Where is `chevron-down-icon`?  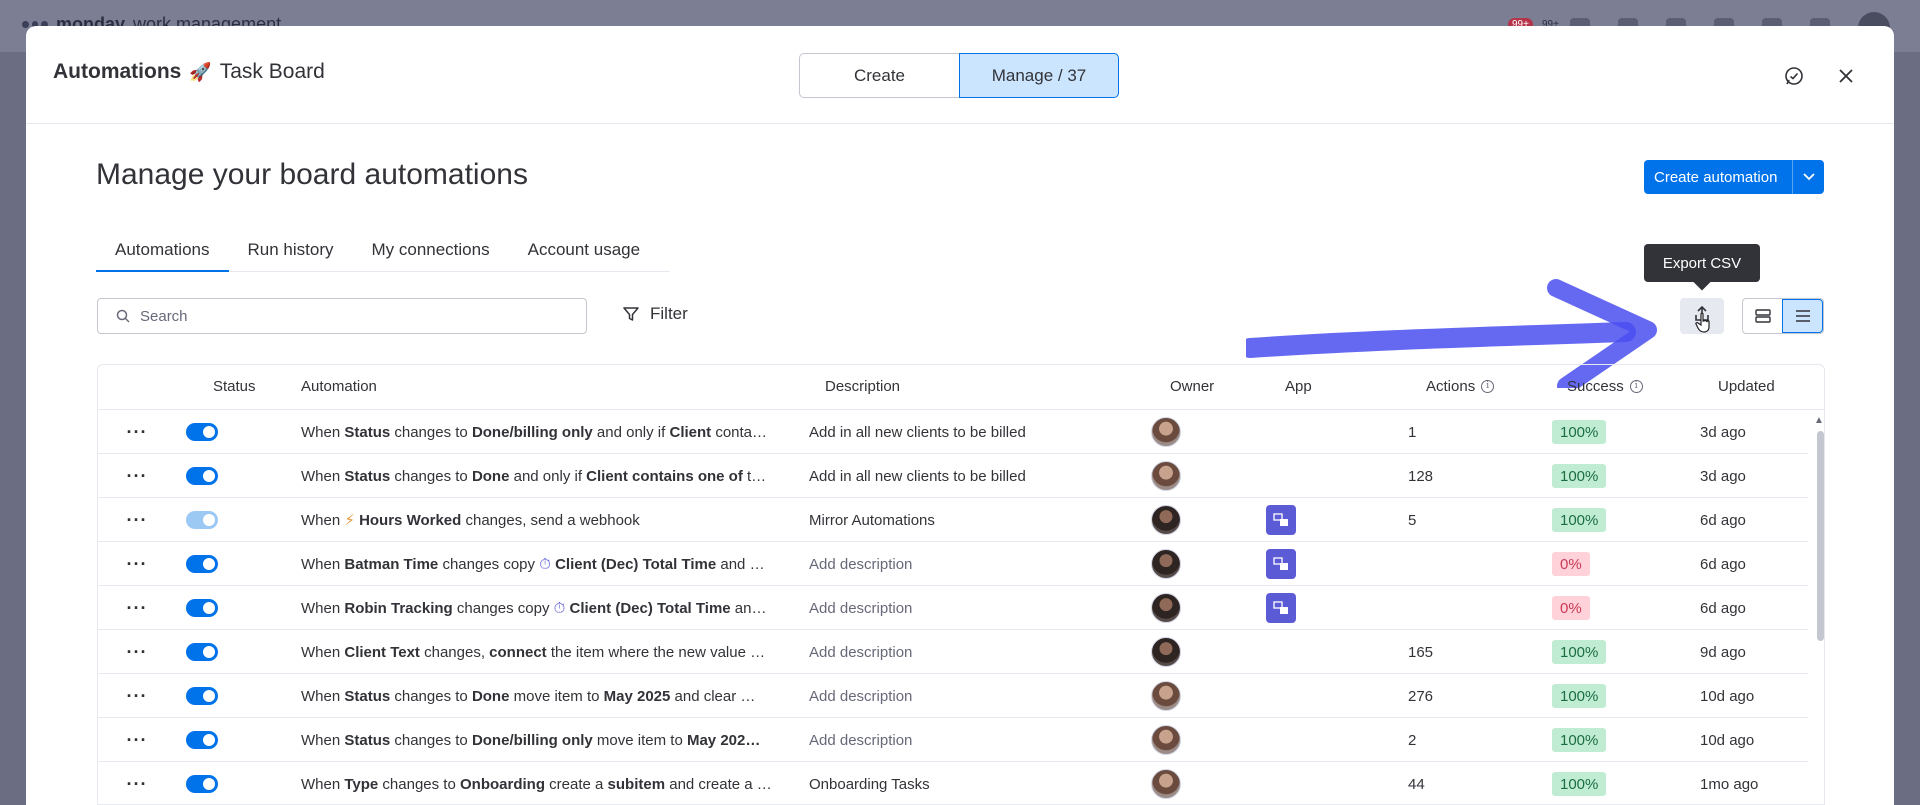
chevron-down-icon is located at coordinates (1808, 177).